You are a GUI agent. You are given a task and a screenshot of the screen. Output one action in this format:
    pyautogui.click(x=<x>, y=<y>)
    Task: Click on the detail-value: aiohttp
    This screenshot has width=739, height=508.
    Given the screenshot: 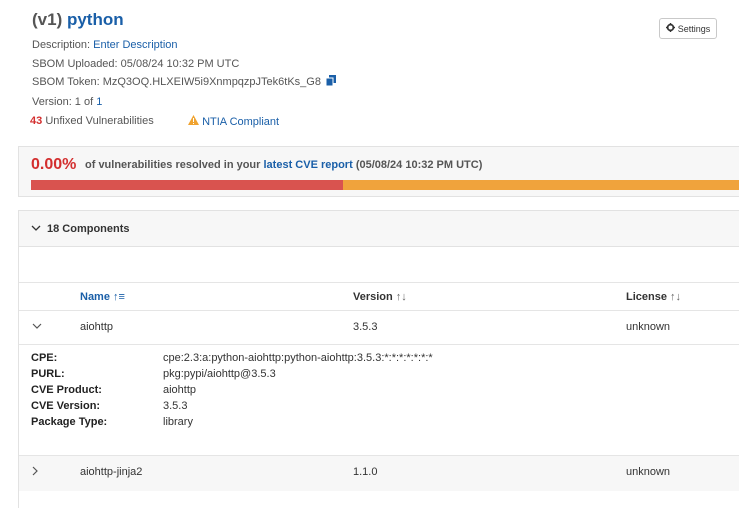 What is the action you would take?
    pyautogui.click(x=180, y=390)
    